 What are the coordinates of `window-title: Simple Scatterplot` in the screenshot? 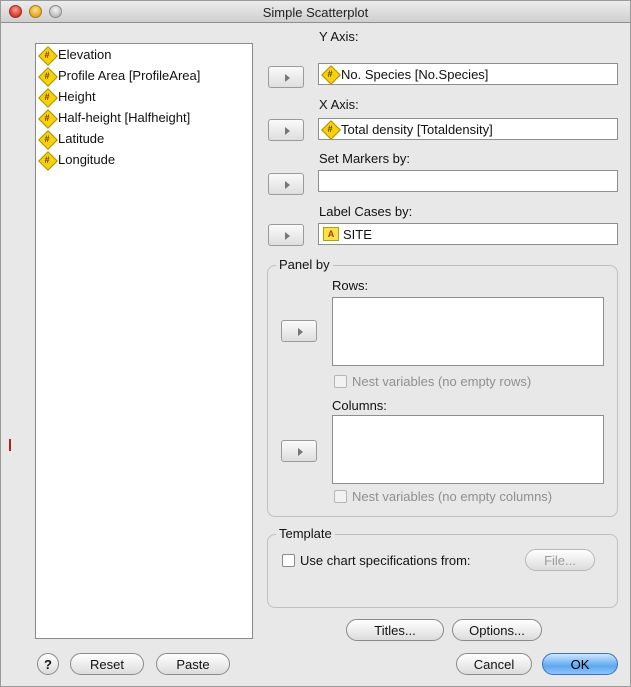 It's located at (315, 12).